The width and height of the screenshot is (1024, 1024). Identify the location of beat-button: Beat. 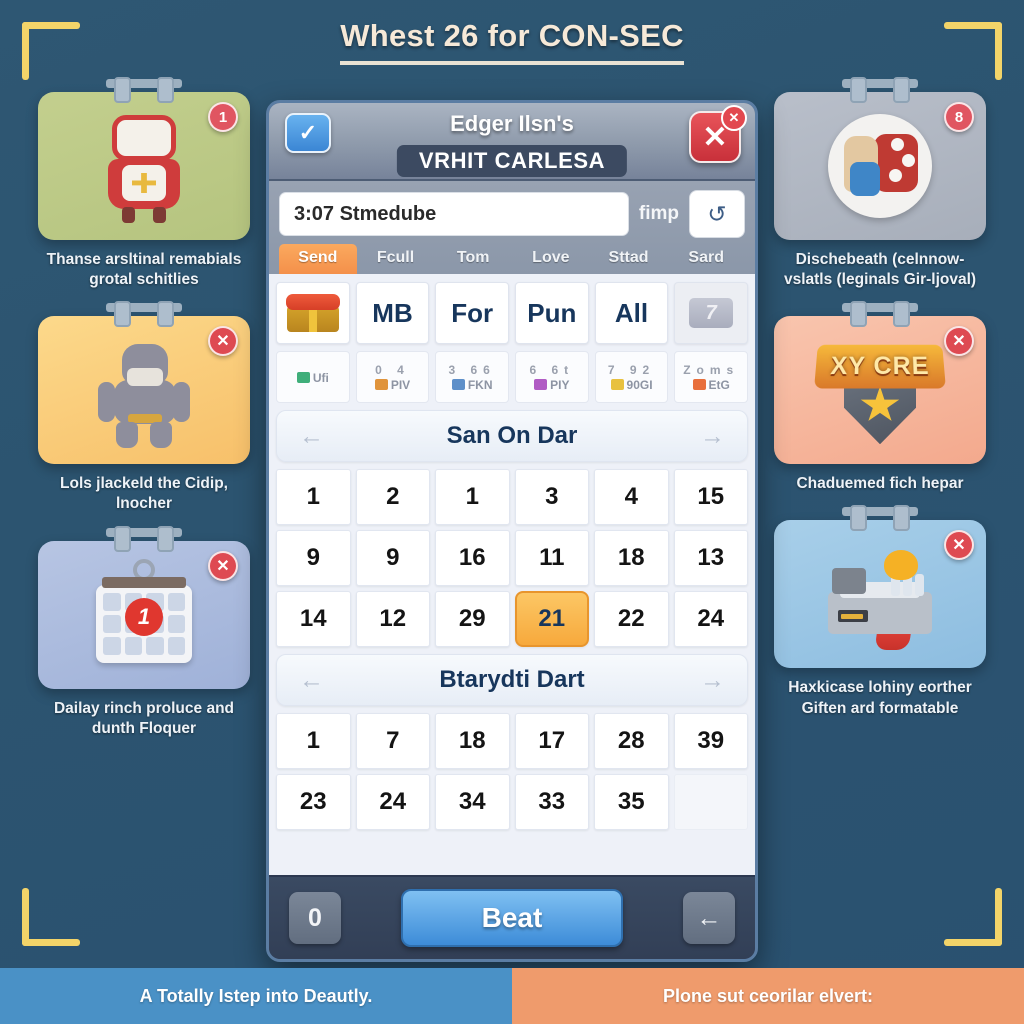
(512, 918).